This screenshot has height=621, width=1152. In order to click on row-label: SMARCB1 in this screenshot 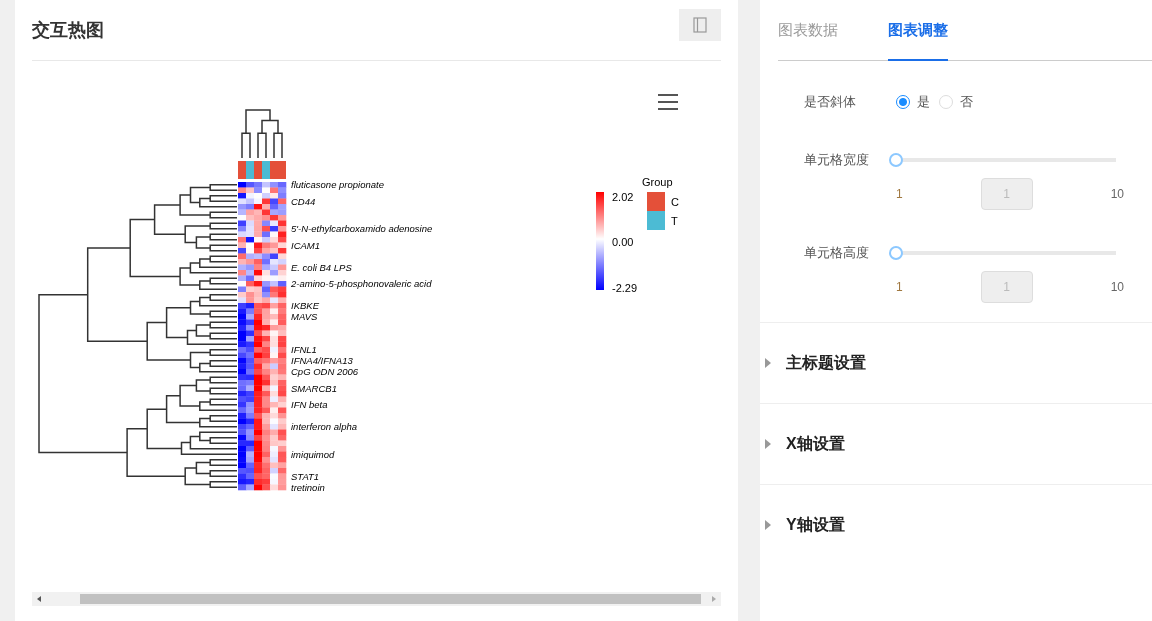, I will do `click(314, 388)`.